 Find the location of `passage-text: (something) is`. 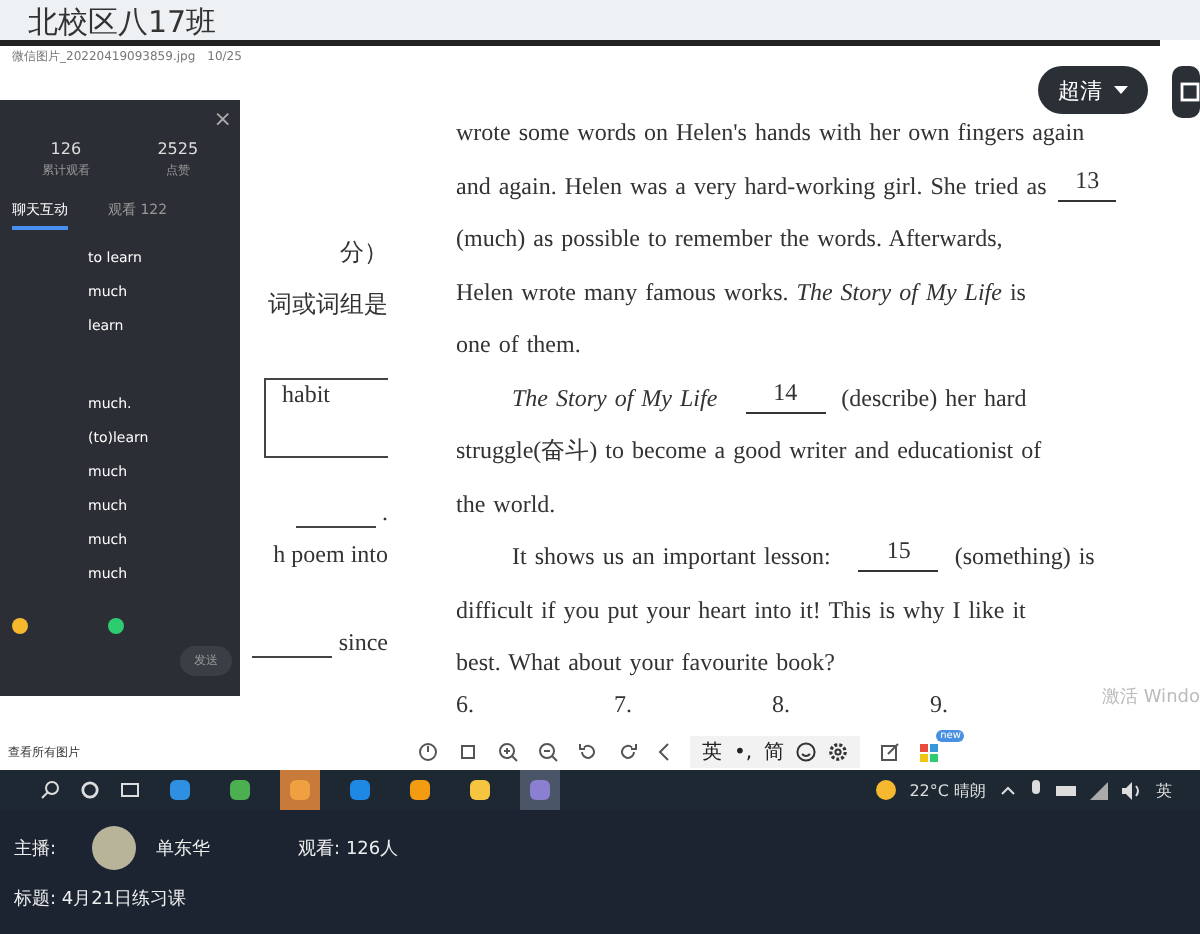

passage-text: (something) is is located at coordinates (1024, 557).